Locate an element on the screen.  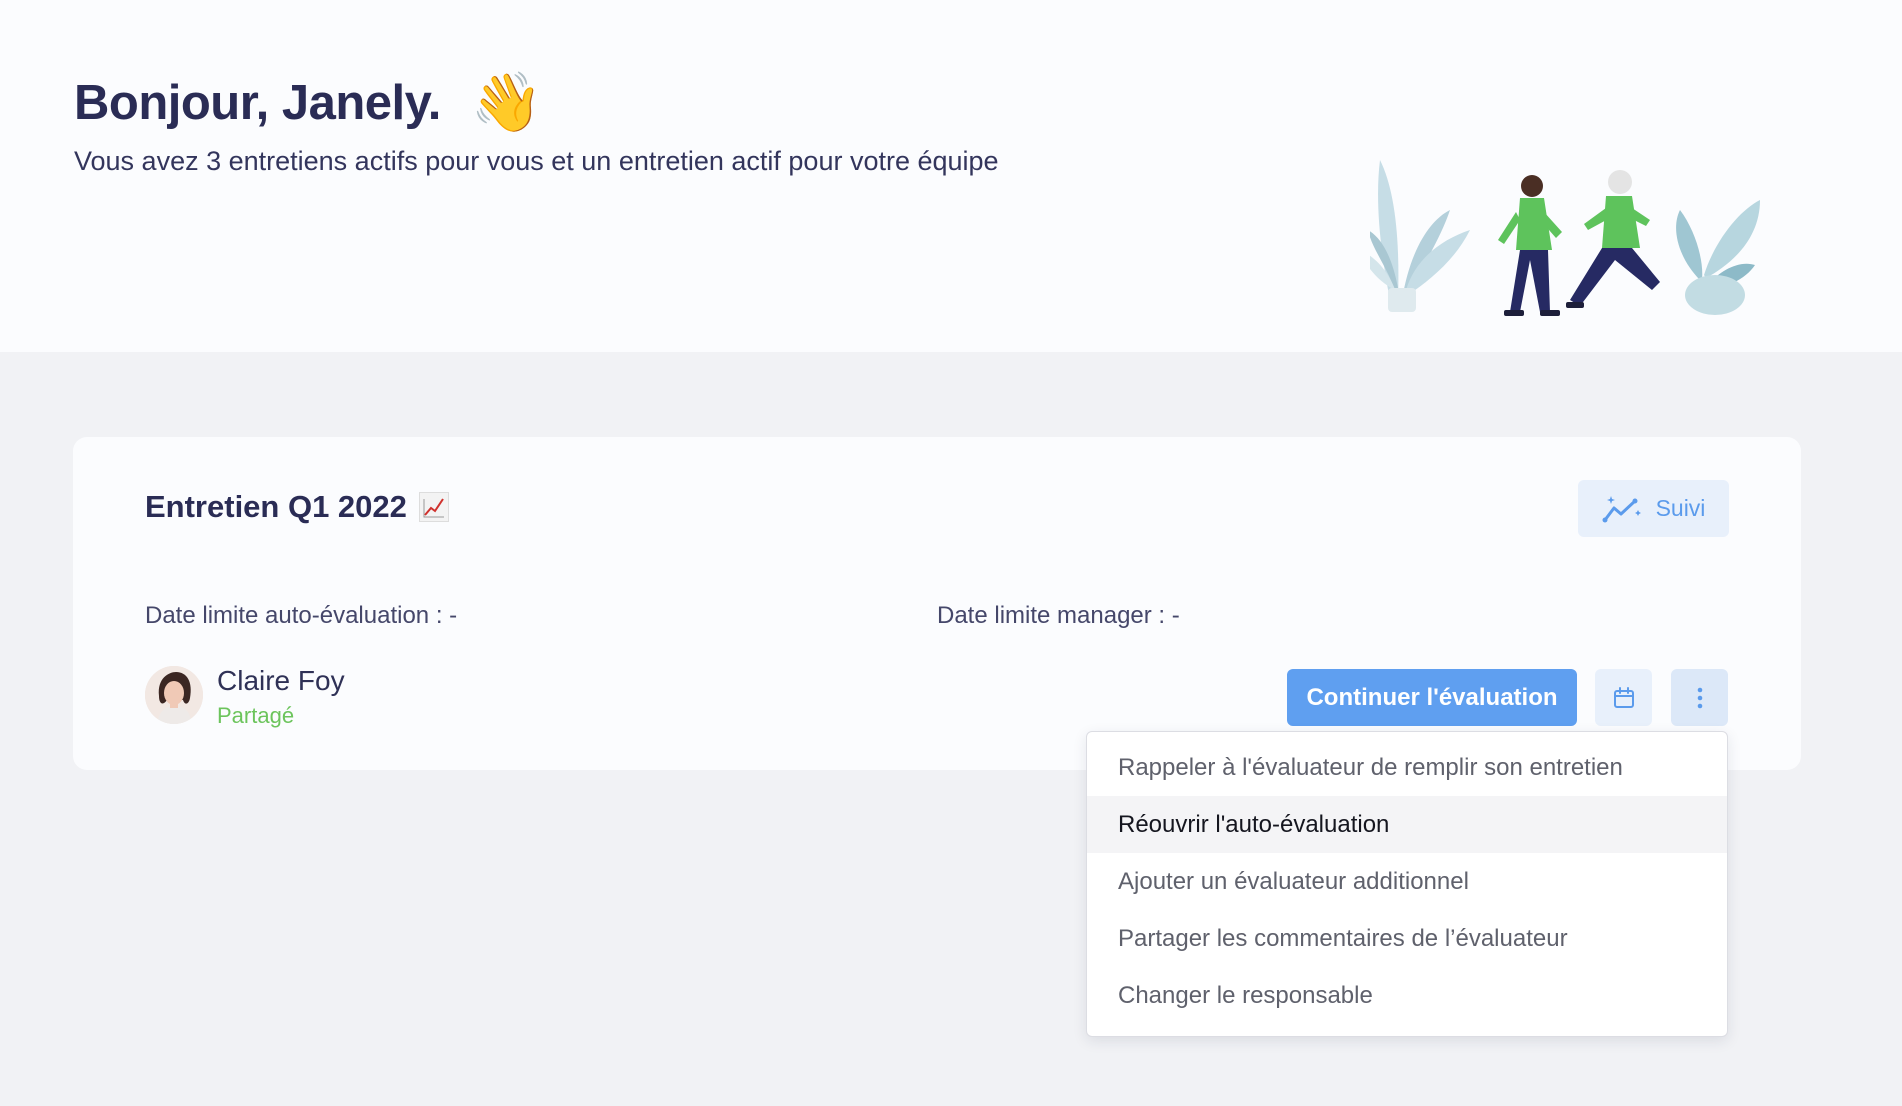
greeting-heading: Bonjour, Janely. 👋 is located at coordinates (308, 103).